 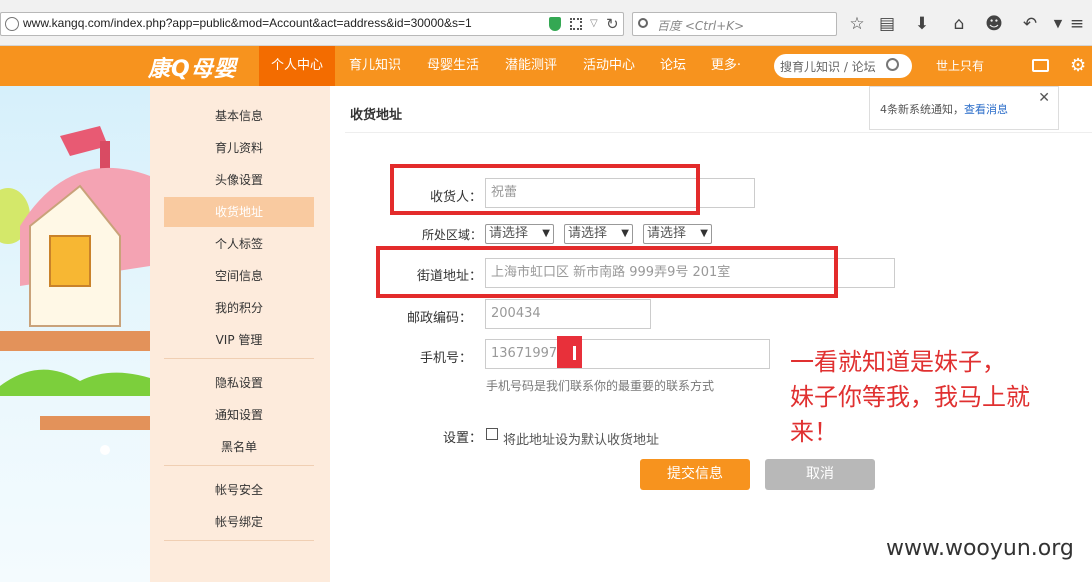 What do you see at coordinates (239, 148) in the screenshot?
I see `sidebar-item-parenting-profile: 育儿资料` at bounding box center [239, 148].